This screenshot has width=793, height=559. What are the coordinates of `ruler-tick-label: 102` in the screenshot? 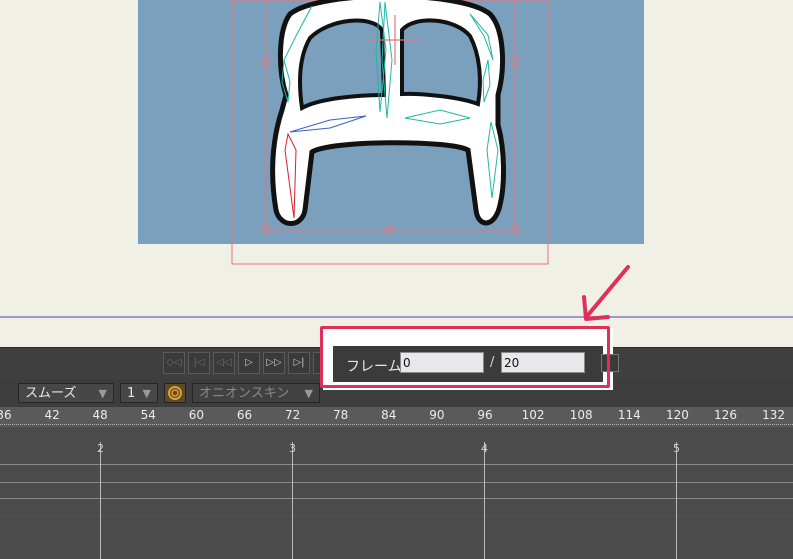 It's located at (533, 415).